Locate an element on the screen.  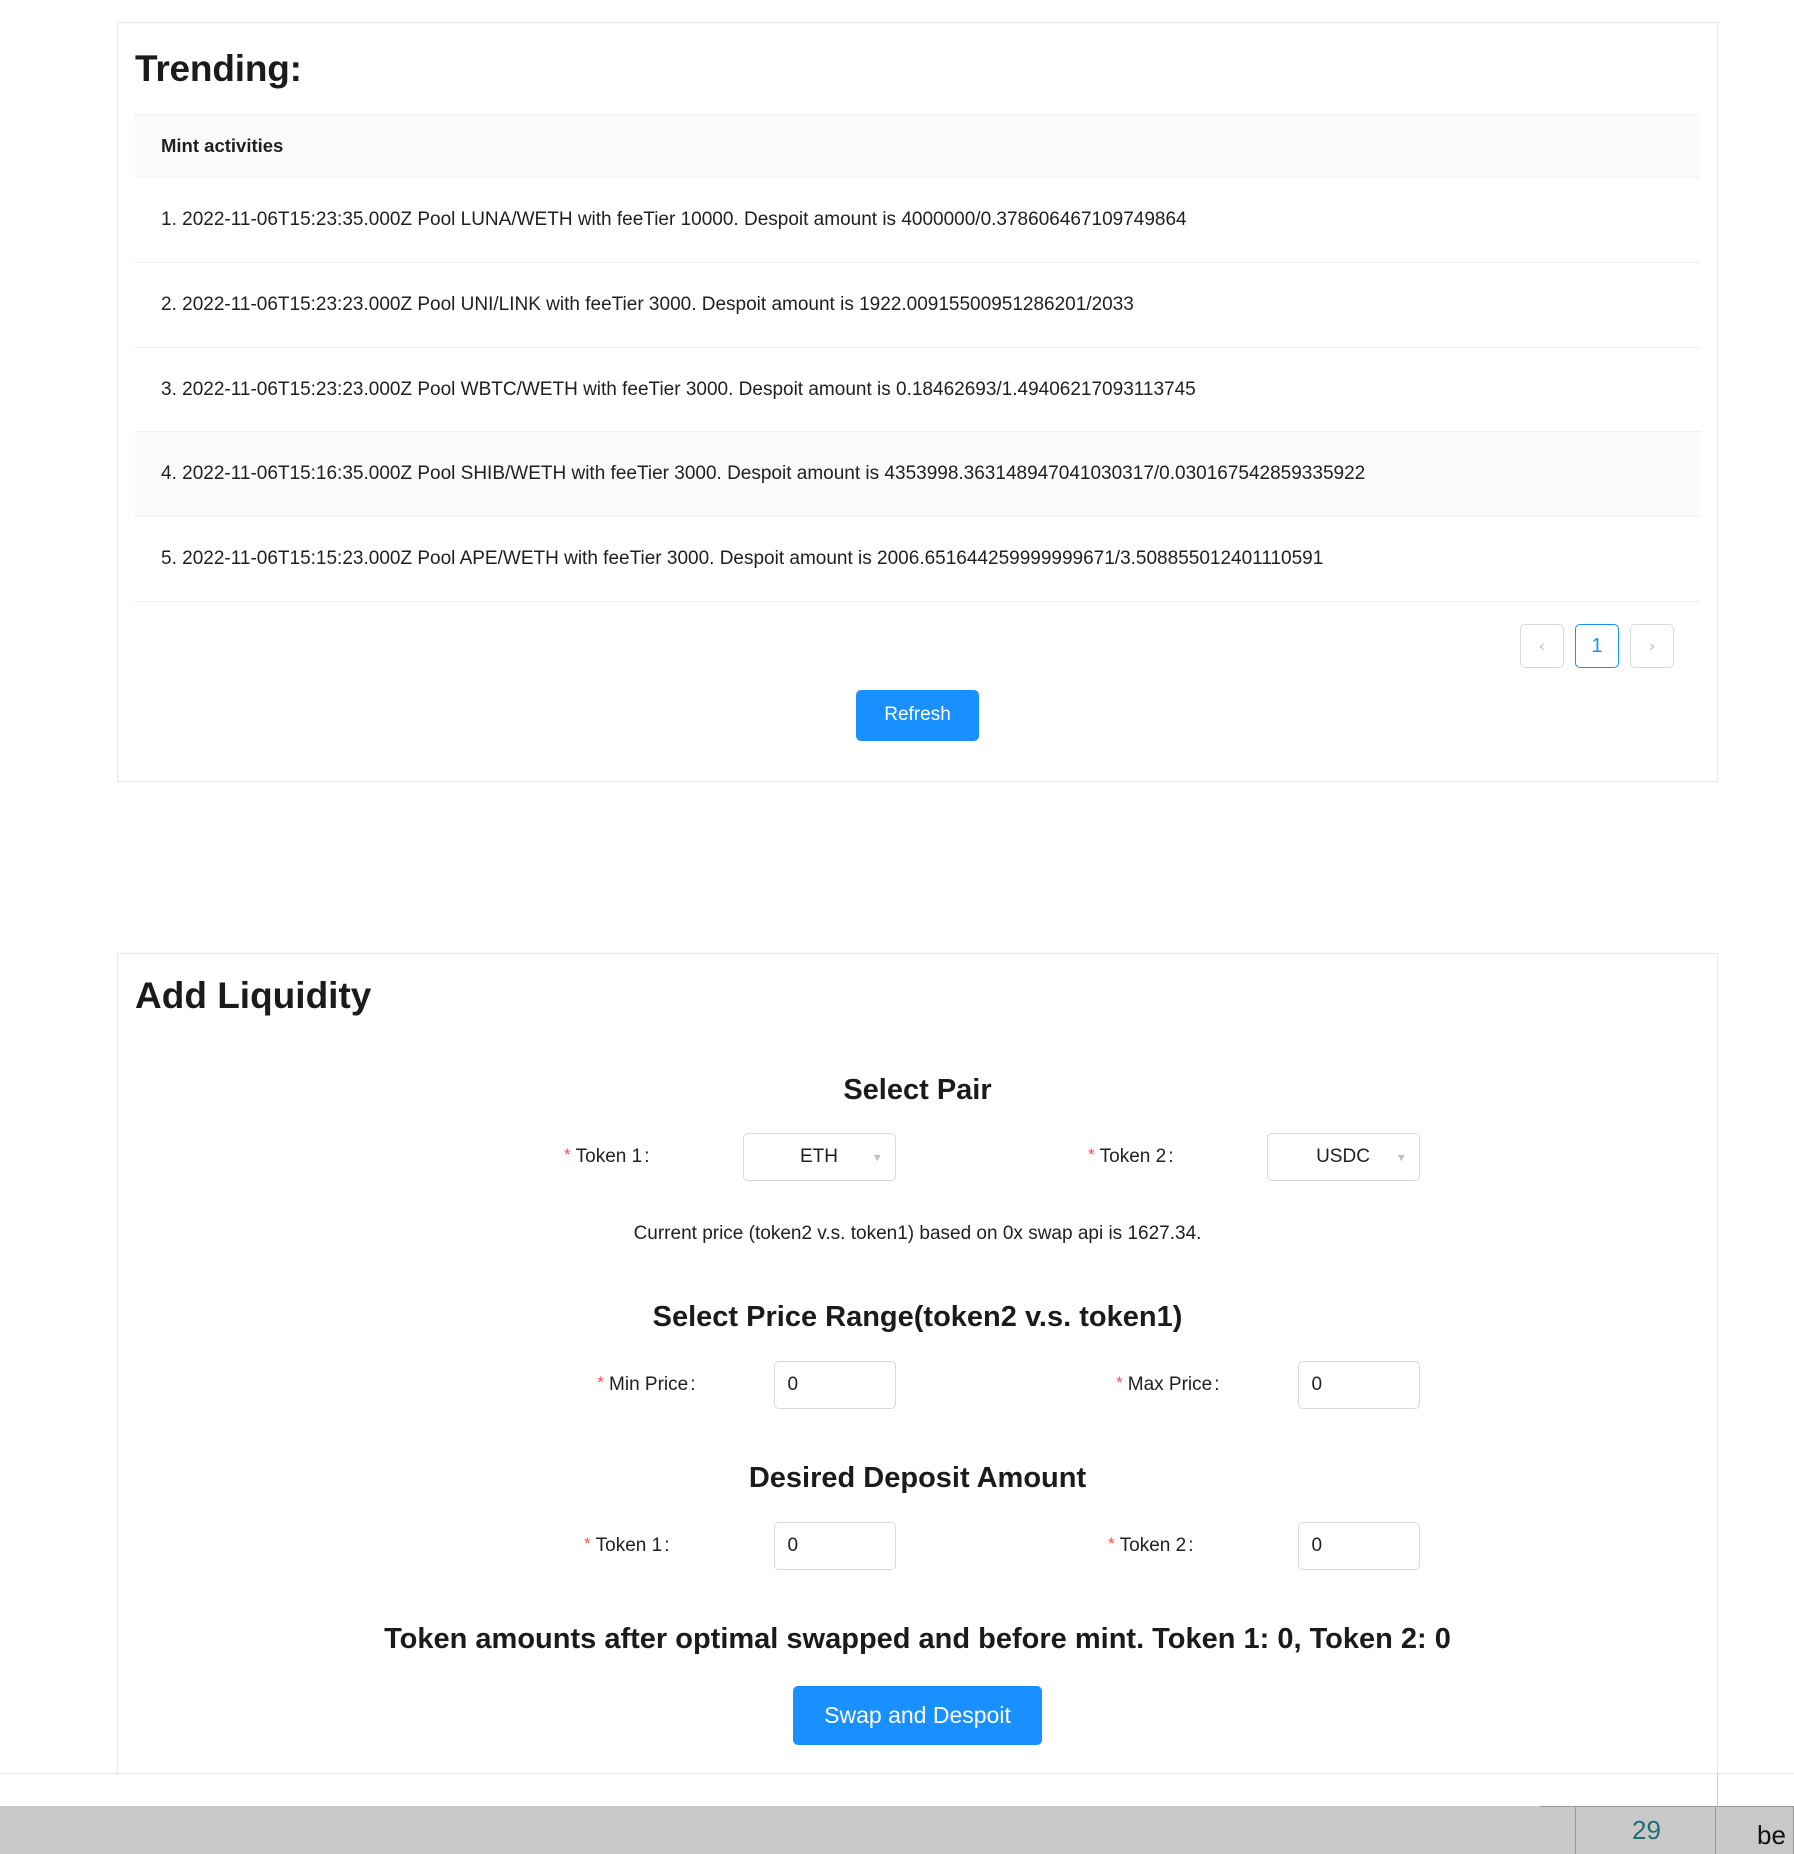
max-price-group: * Max Price: is located at coordinates (1180, 1385).